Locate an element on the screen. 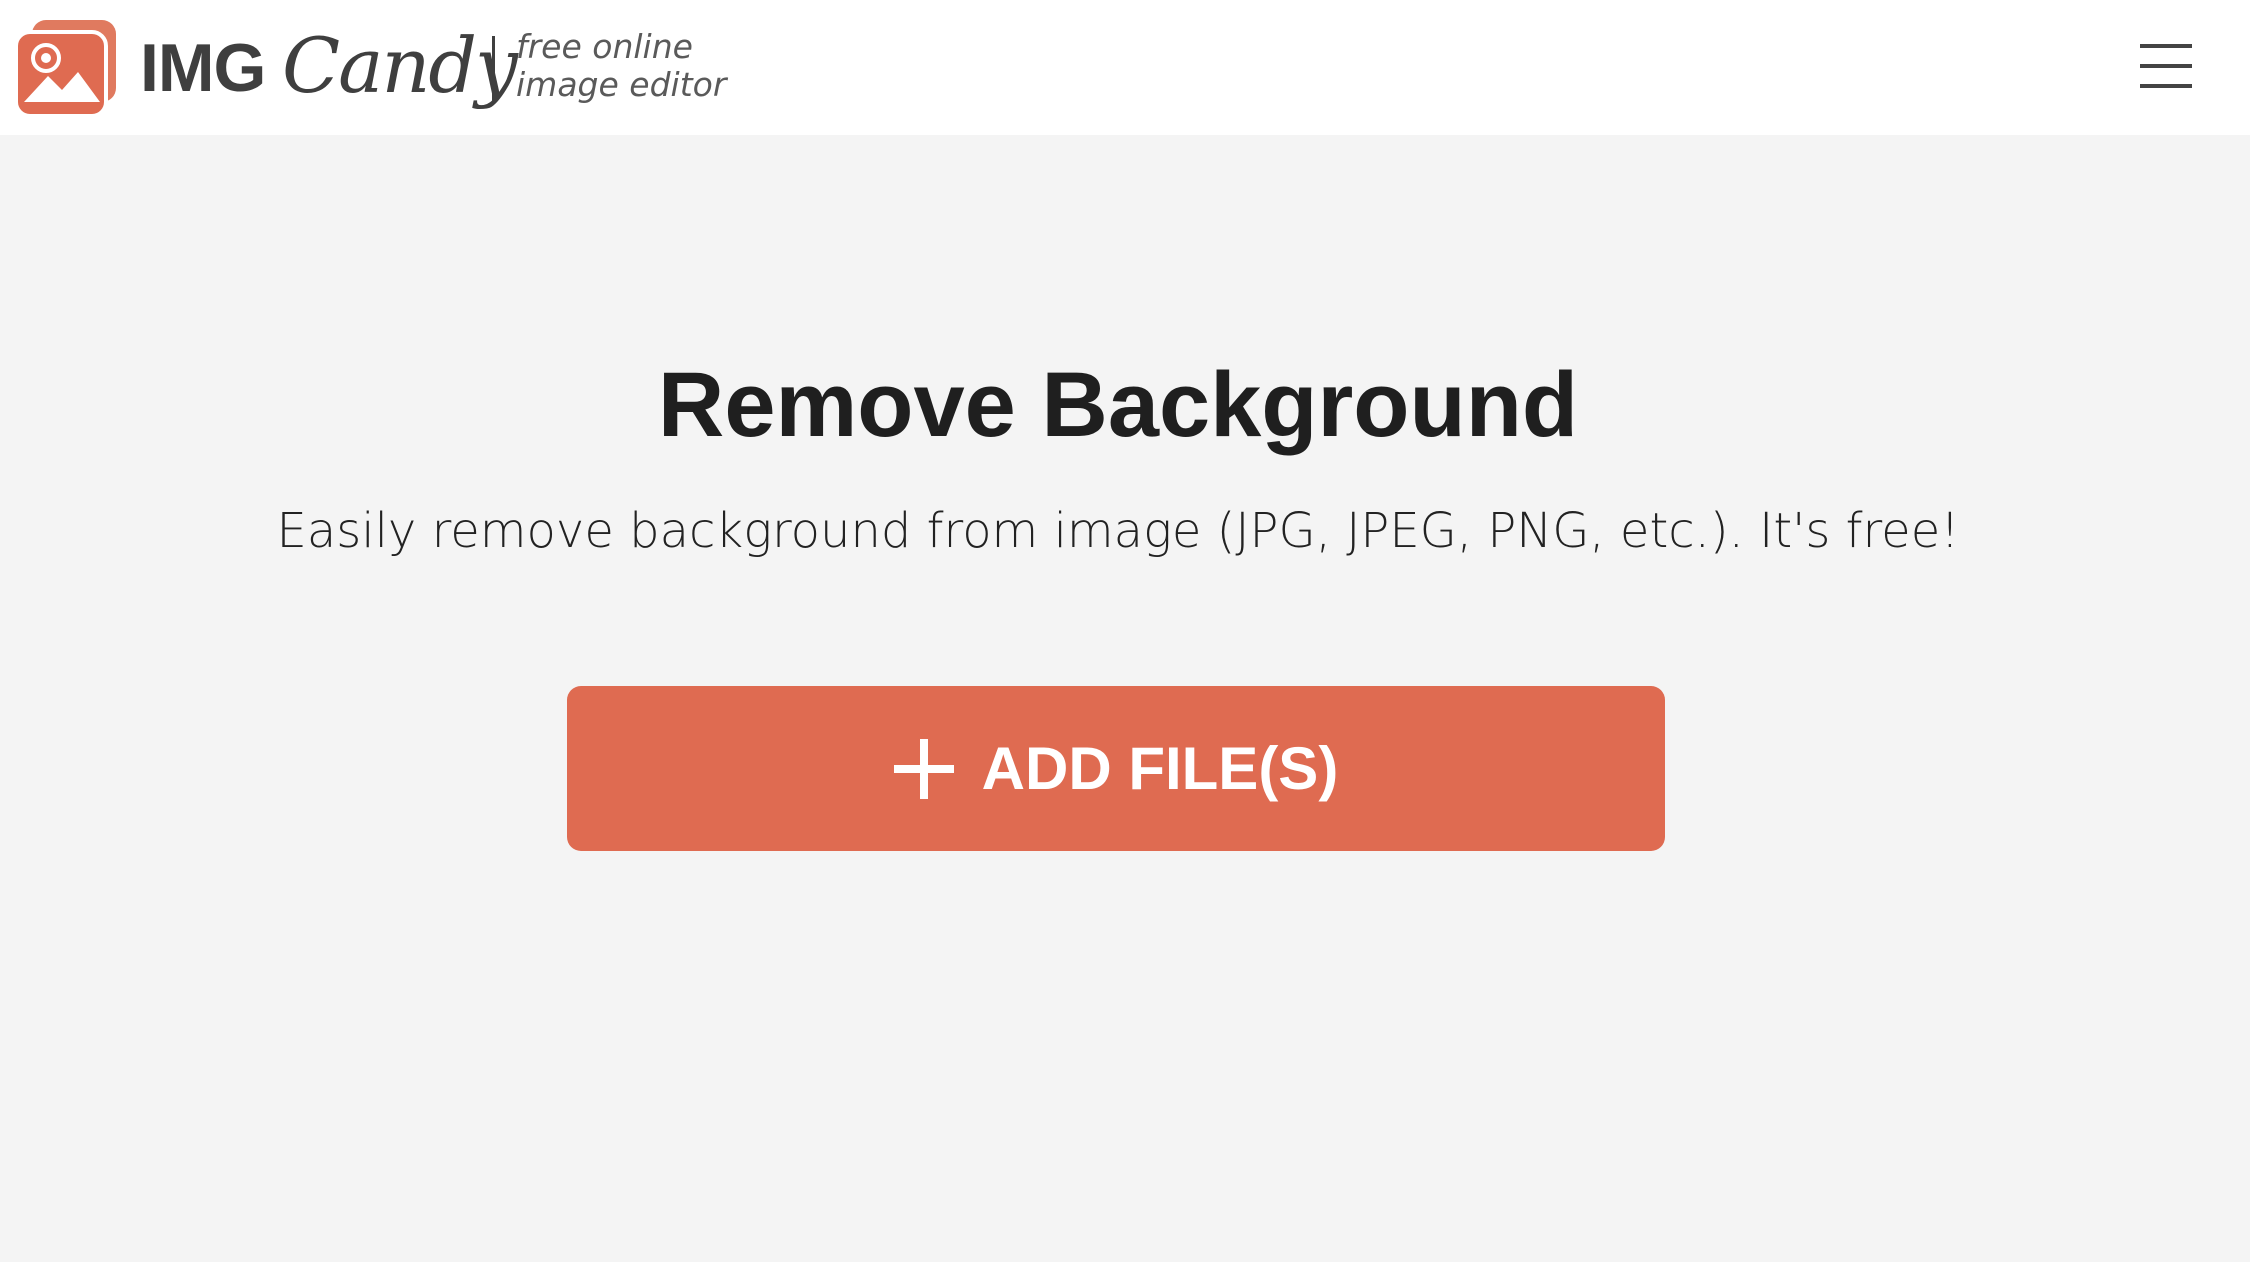 The image size is (2250, 1262). site-header: IMG Candy free online image editor is located at coordinates (1125, 67).